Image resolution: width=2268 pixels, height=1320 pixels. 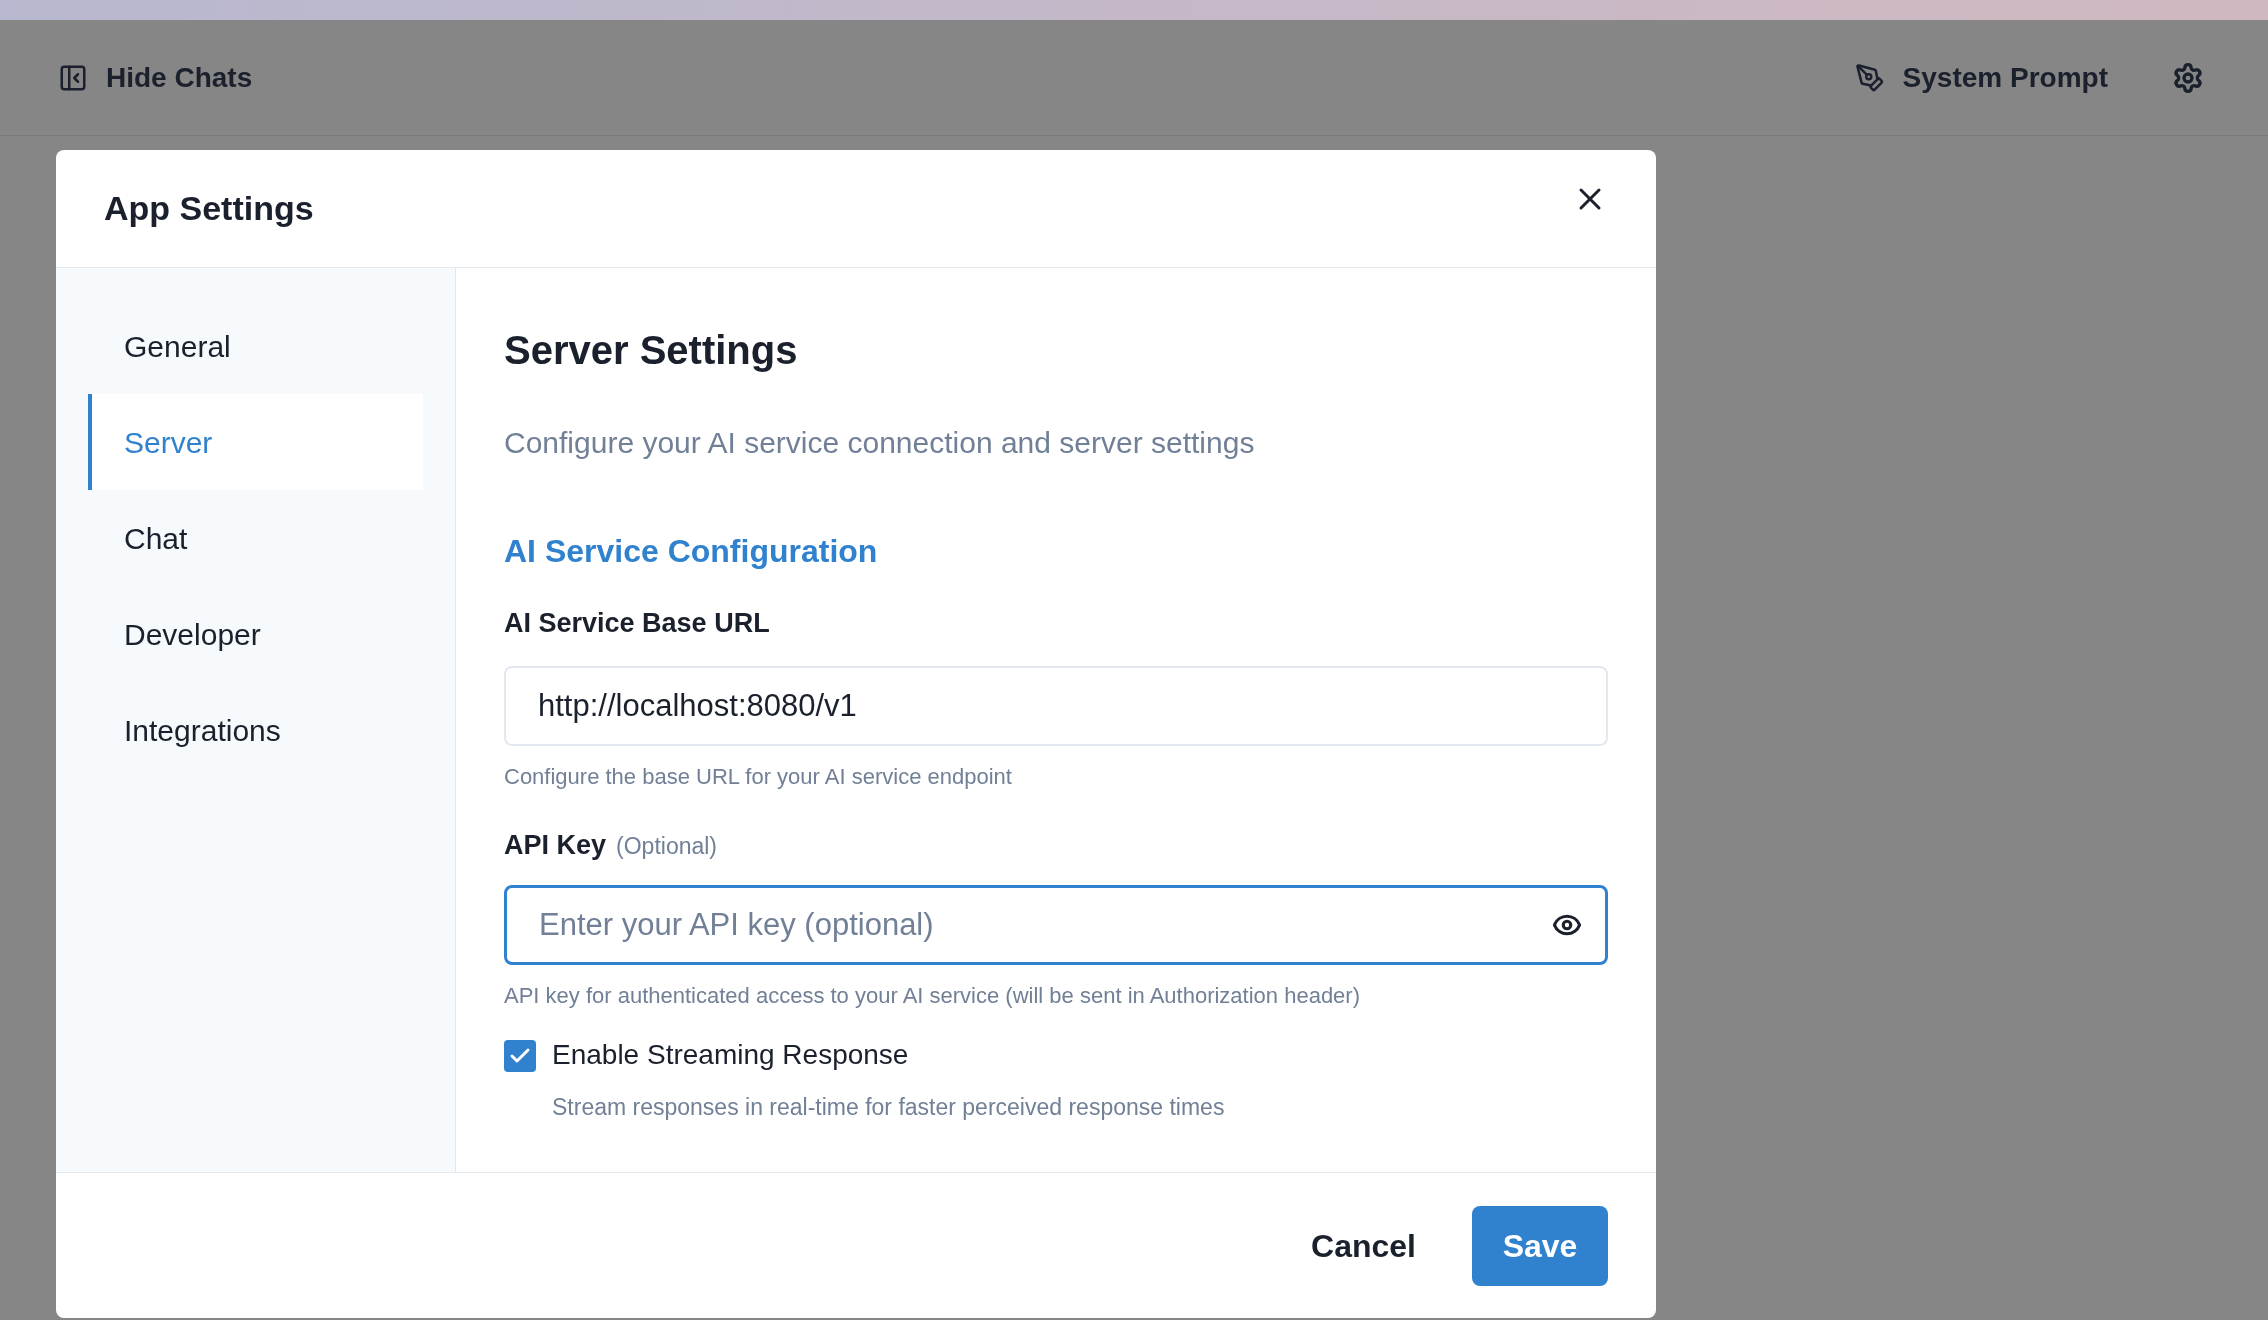 I want to click on api-key-field: Enter your API key (optional), so click(x=1056, y=925).